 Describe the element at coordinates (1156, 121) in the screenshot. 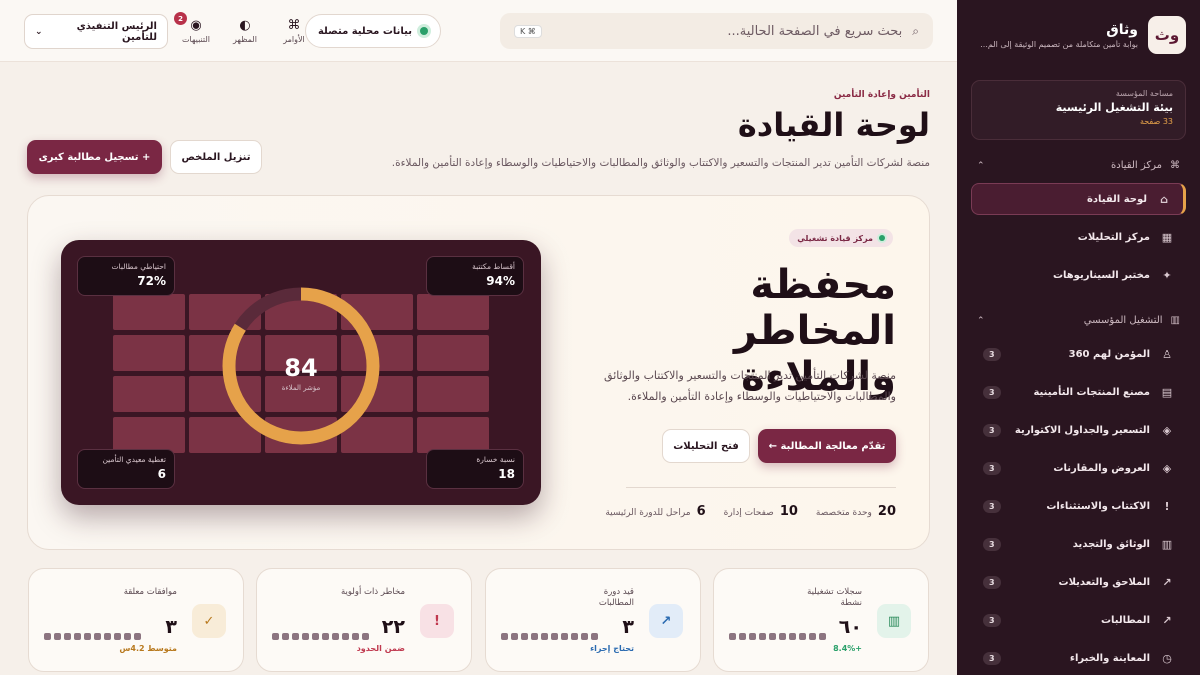

I see `workspace-count: 33 صفحة` at that location.